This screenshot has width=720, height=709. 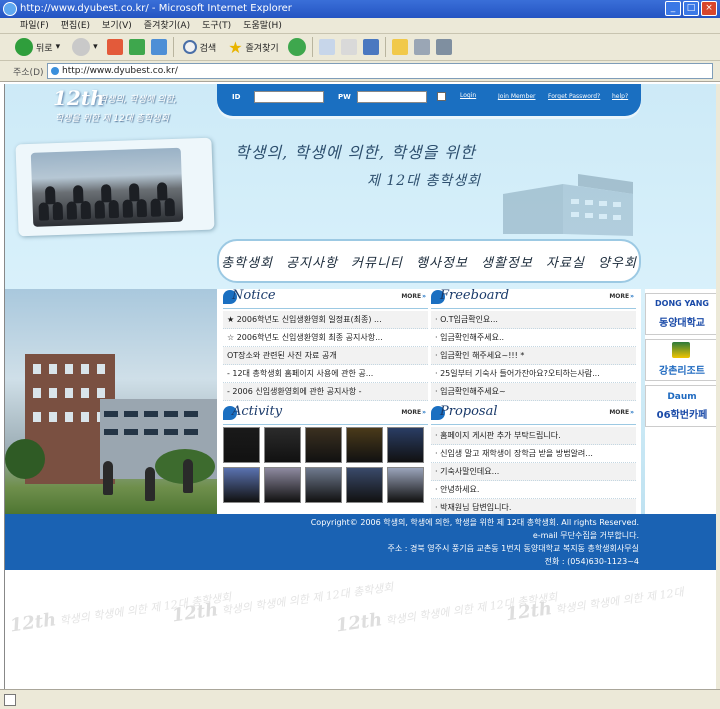 What do you see at coordinates (262, 25) in the screenshot?
I see `menu-help: 도움말(H)` at bounding box center [262, 25].